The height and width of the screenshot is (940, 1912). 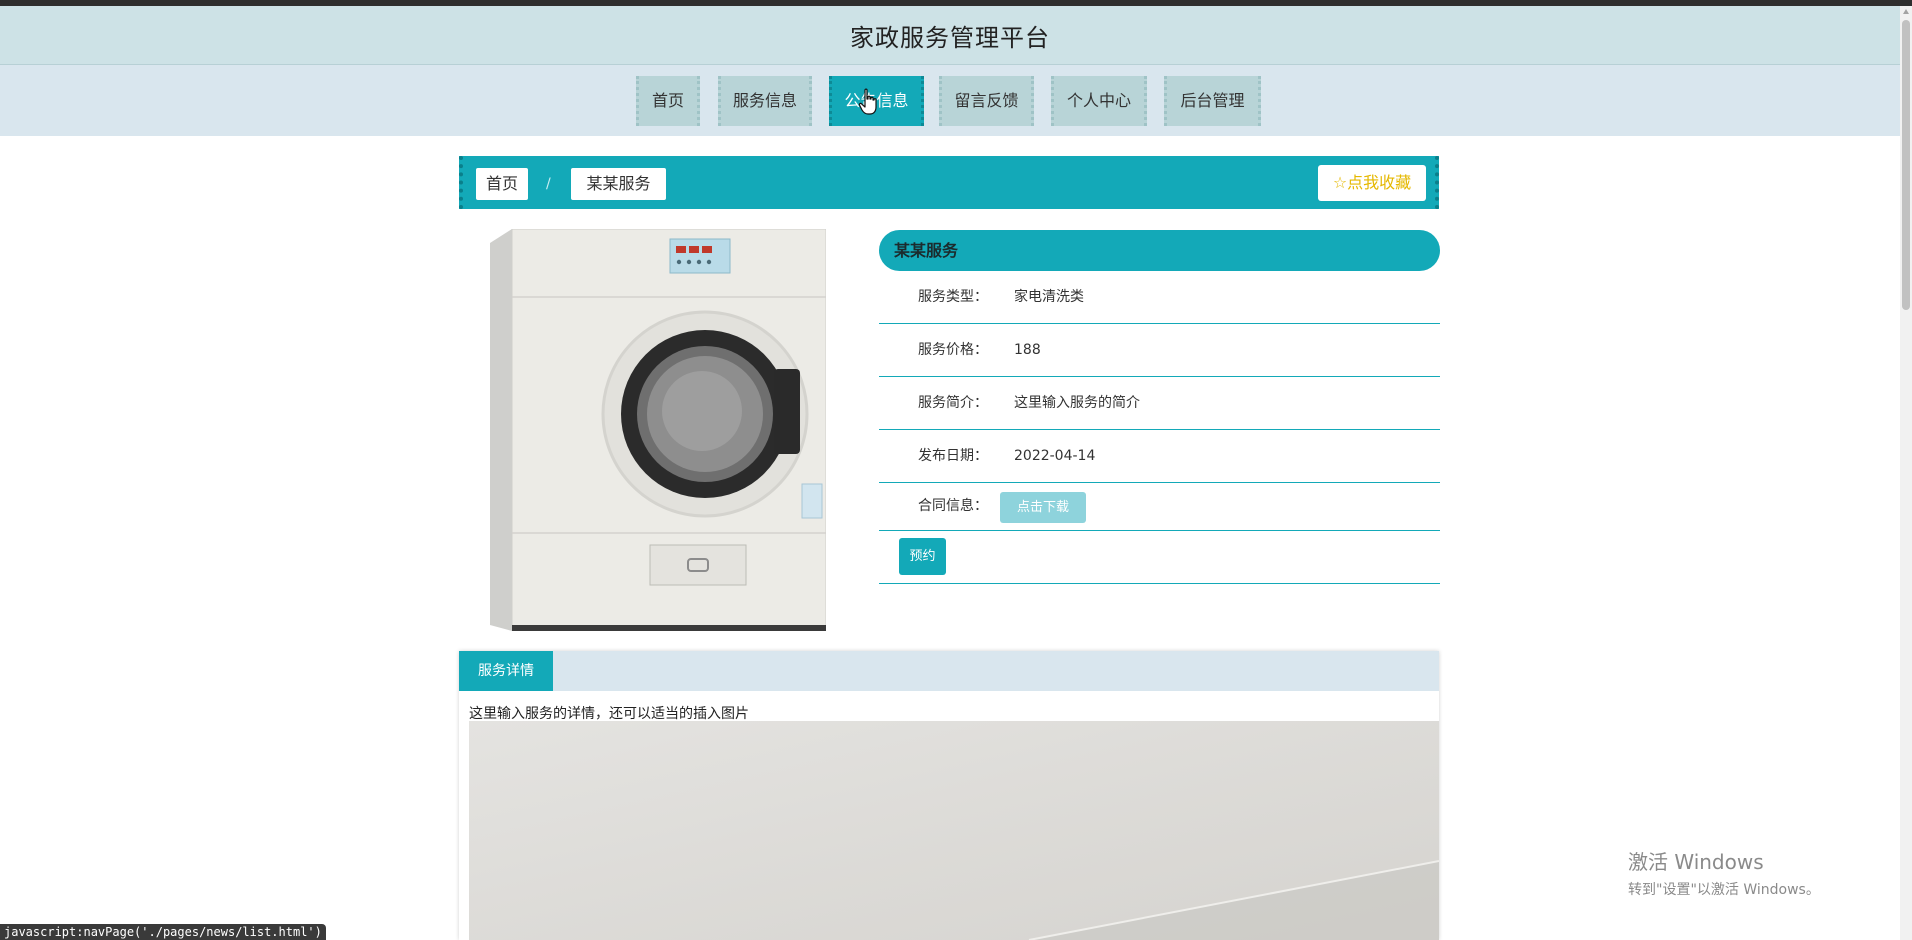 What do you see at coordinates (922, 556) in the screenshot?
I see `book-button: 预约` at bounding box center [922, 556].